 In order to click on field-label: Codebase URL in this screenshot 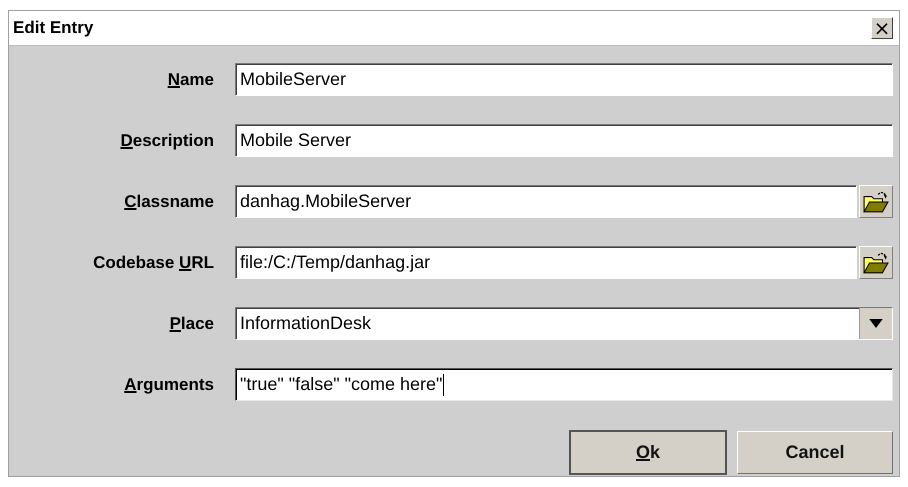, I will do `click(153, 262)`.